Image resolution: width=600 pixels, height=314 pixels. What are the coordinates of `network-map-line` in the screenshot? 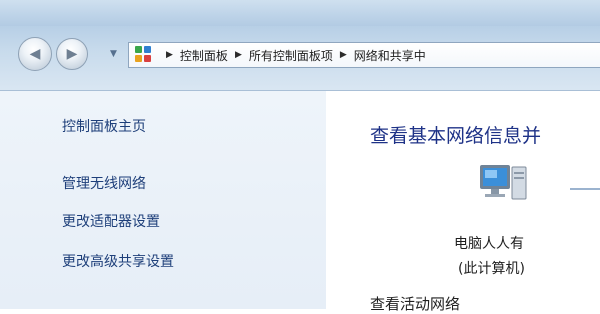 It's located at (585, 189).